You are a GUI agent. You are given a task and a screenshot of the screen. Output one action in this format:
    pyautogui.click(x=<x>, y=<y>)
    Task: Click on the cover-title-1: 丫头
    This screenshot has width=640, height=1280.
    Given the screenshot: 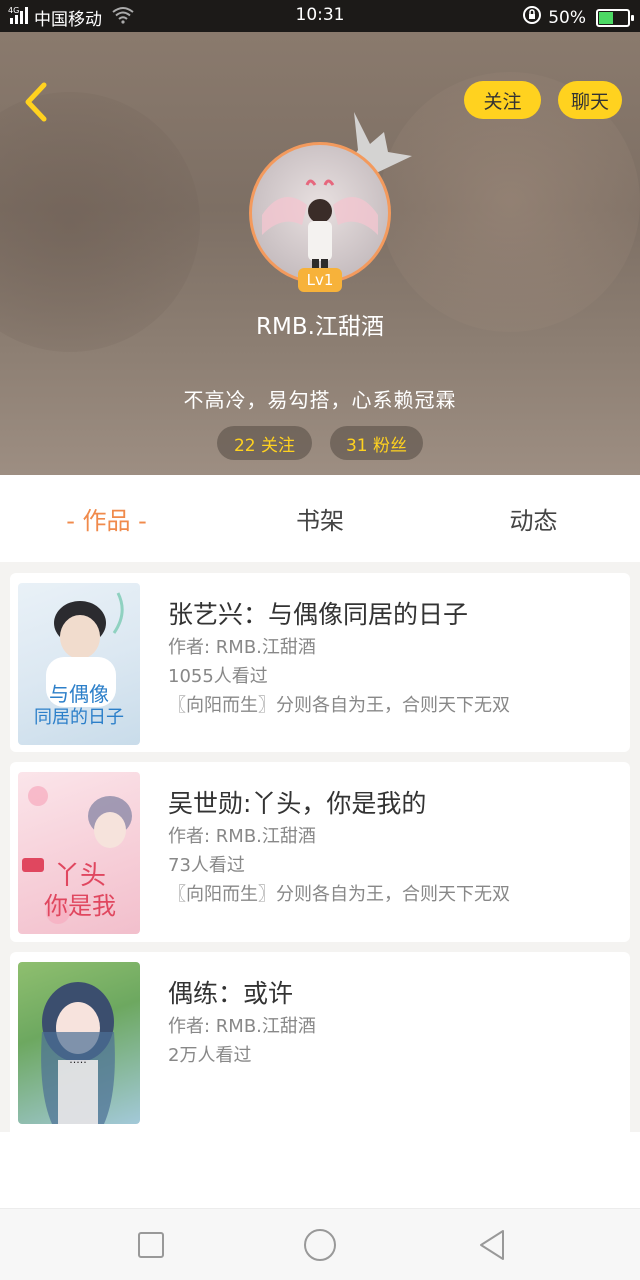 What is the action you would take?
    pyautogui.click(x=80, y=876)
    